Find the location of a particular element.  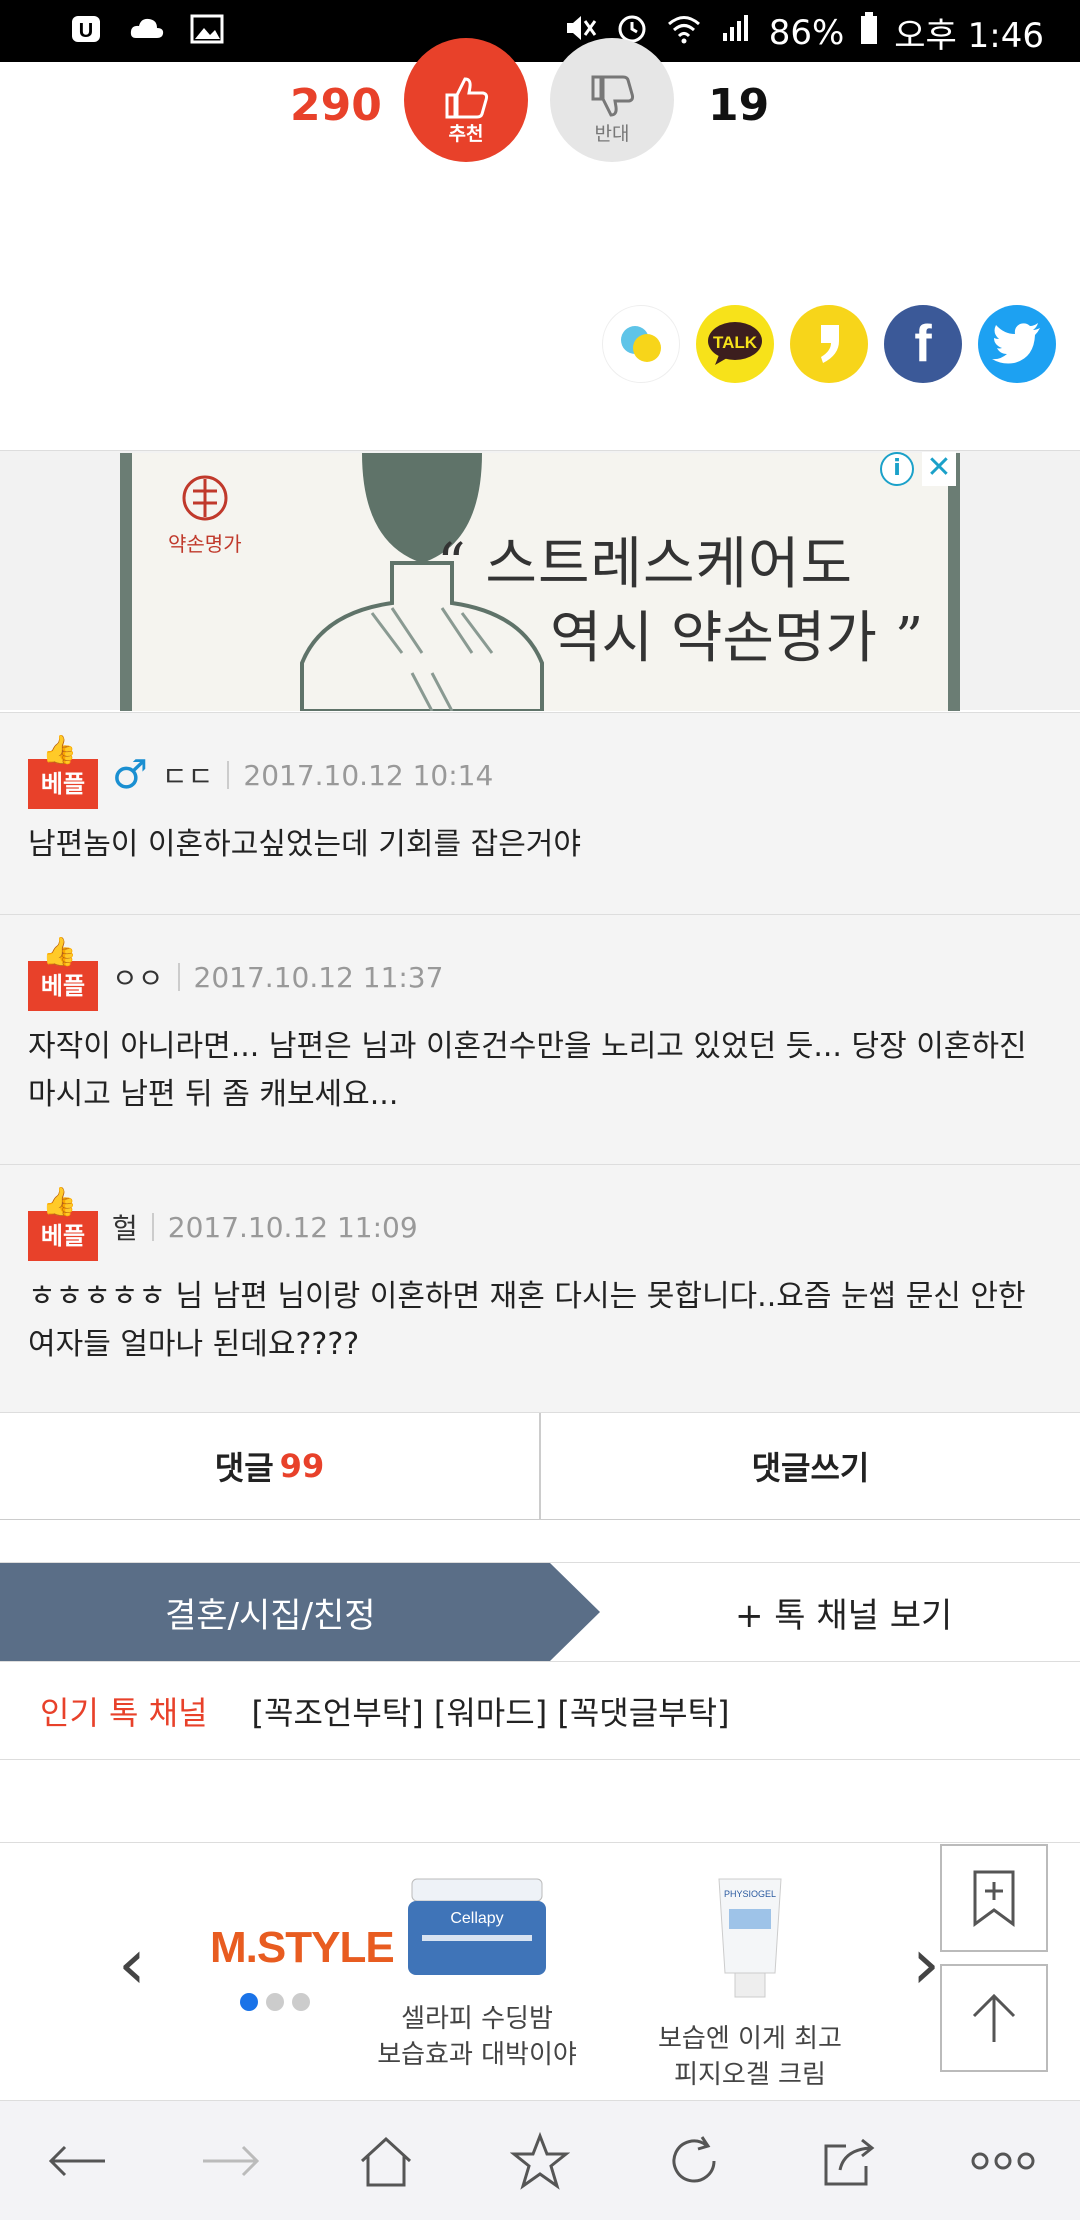

more-dots-icon is located at coordinates (1003, 2160).